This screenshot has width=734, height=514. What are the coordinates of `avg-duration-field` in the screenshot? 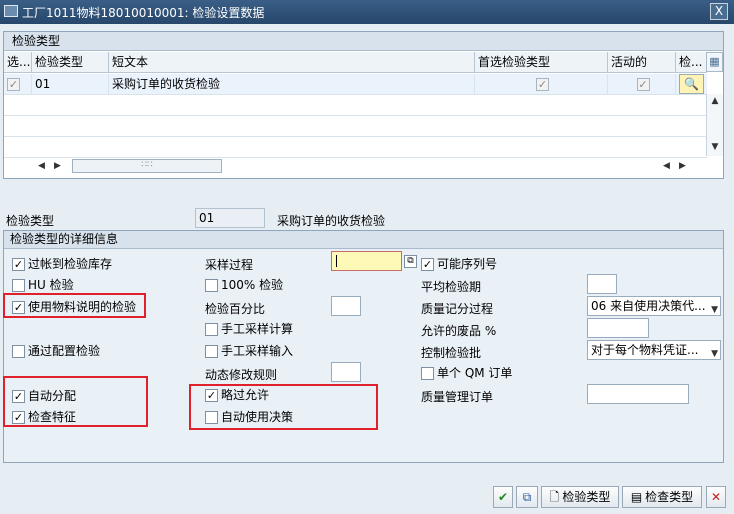 It's located at (602, 284).